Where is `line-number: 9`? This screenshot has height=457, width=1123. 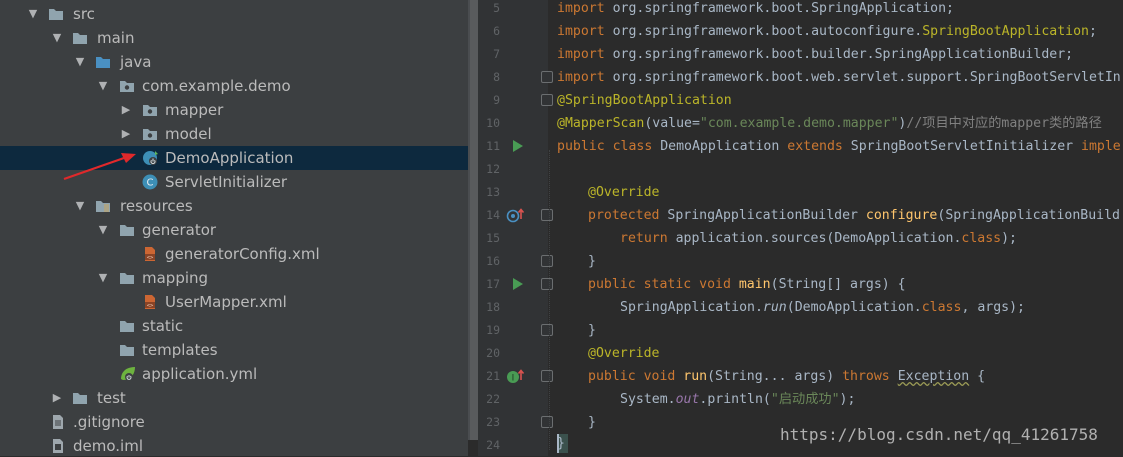 line-number: 9 is located at coordinates (496, 100).